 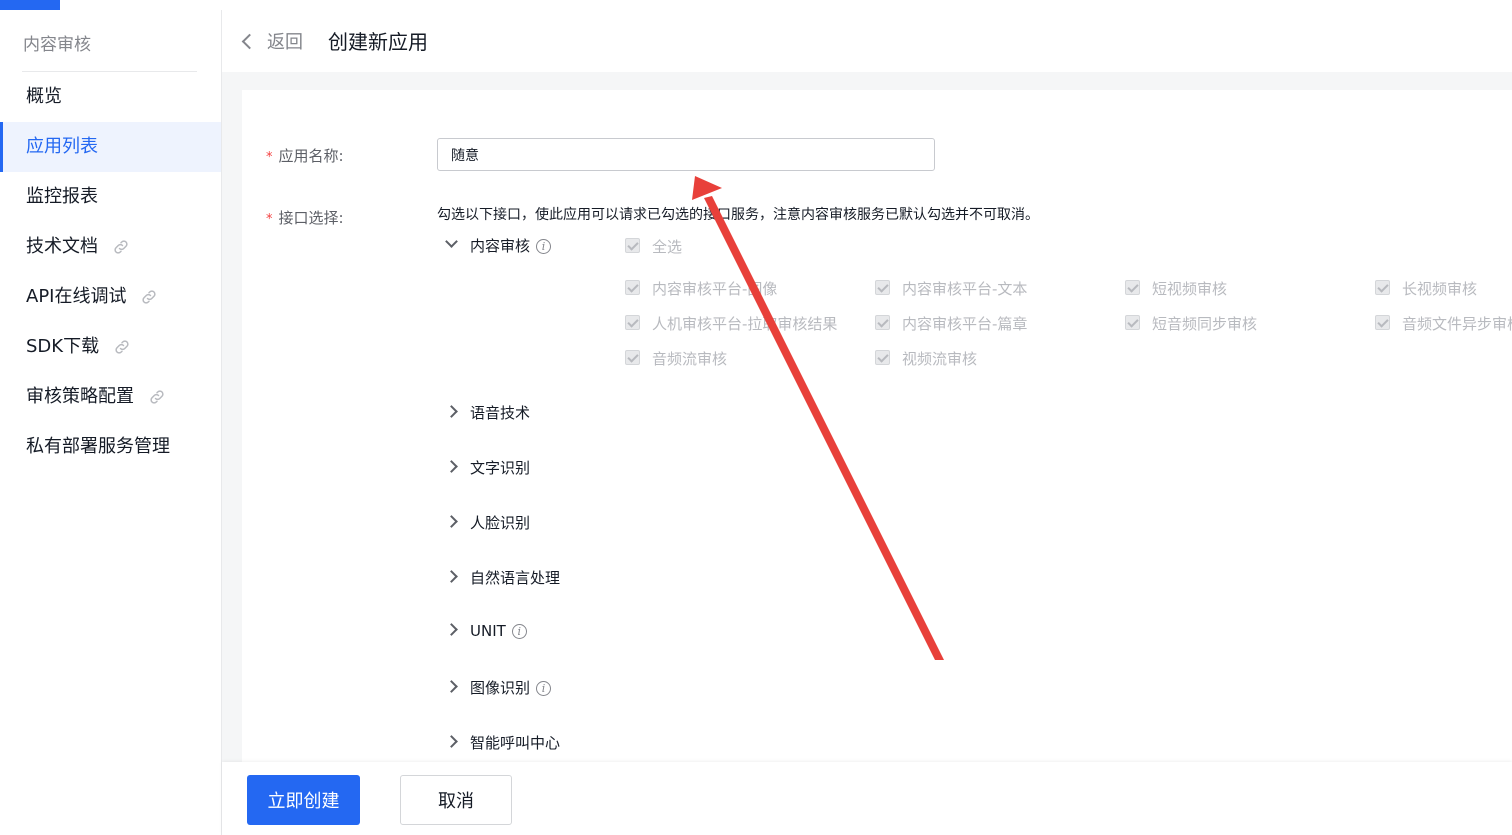 I want to click on sidebar-item-label: 应用列表, so click(x=62, y=146).